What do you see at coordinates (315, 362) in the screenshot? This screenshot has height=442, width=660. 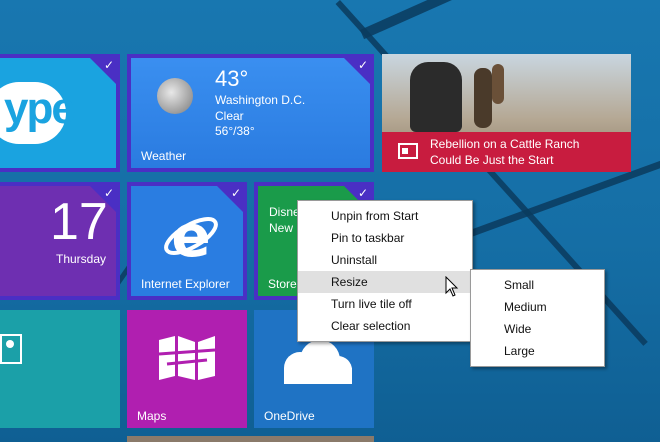 I see `cloud-icon` at bounding box center [315, 362].